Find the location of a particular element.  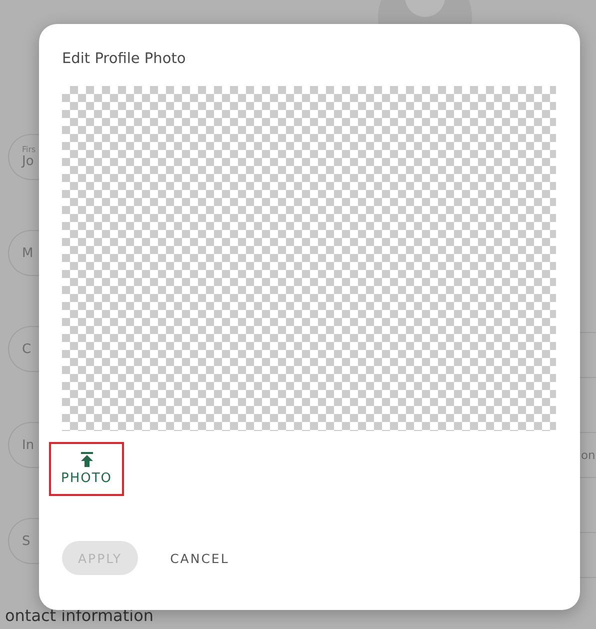

cancel-button: CANCEL is located at coordinates (200, 558).